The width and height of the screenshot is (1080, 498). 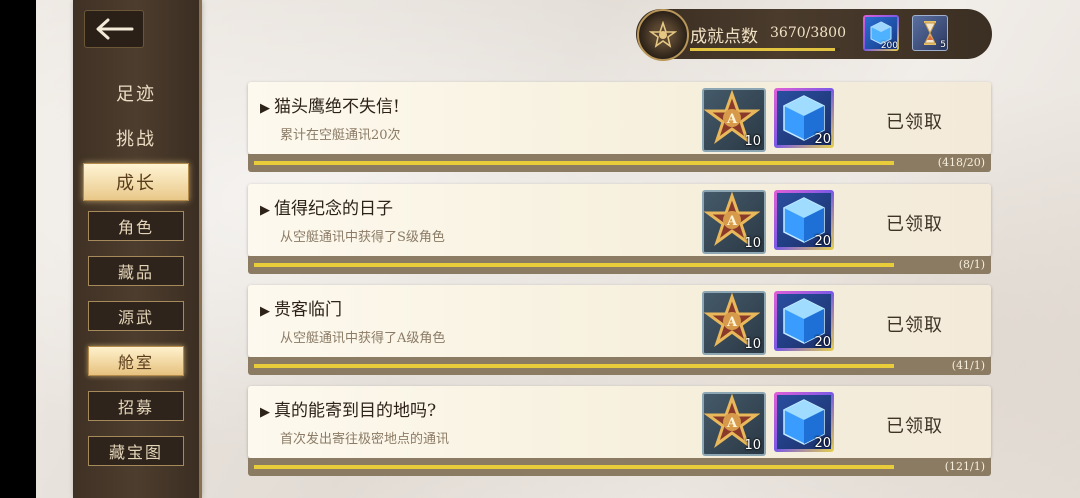 What do you see at coordinates (943, 45) in the screenshot?
I see `hourglass-count: 5` at bounding box center [943, 45].